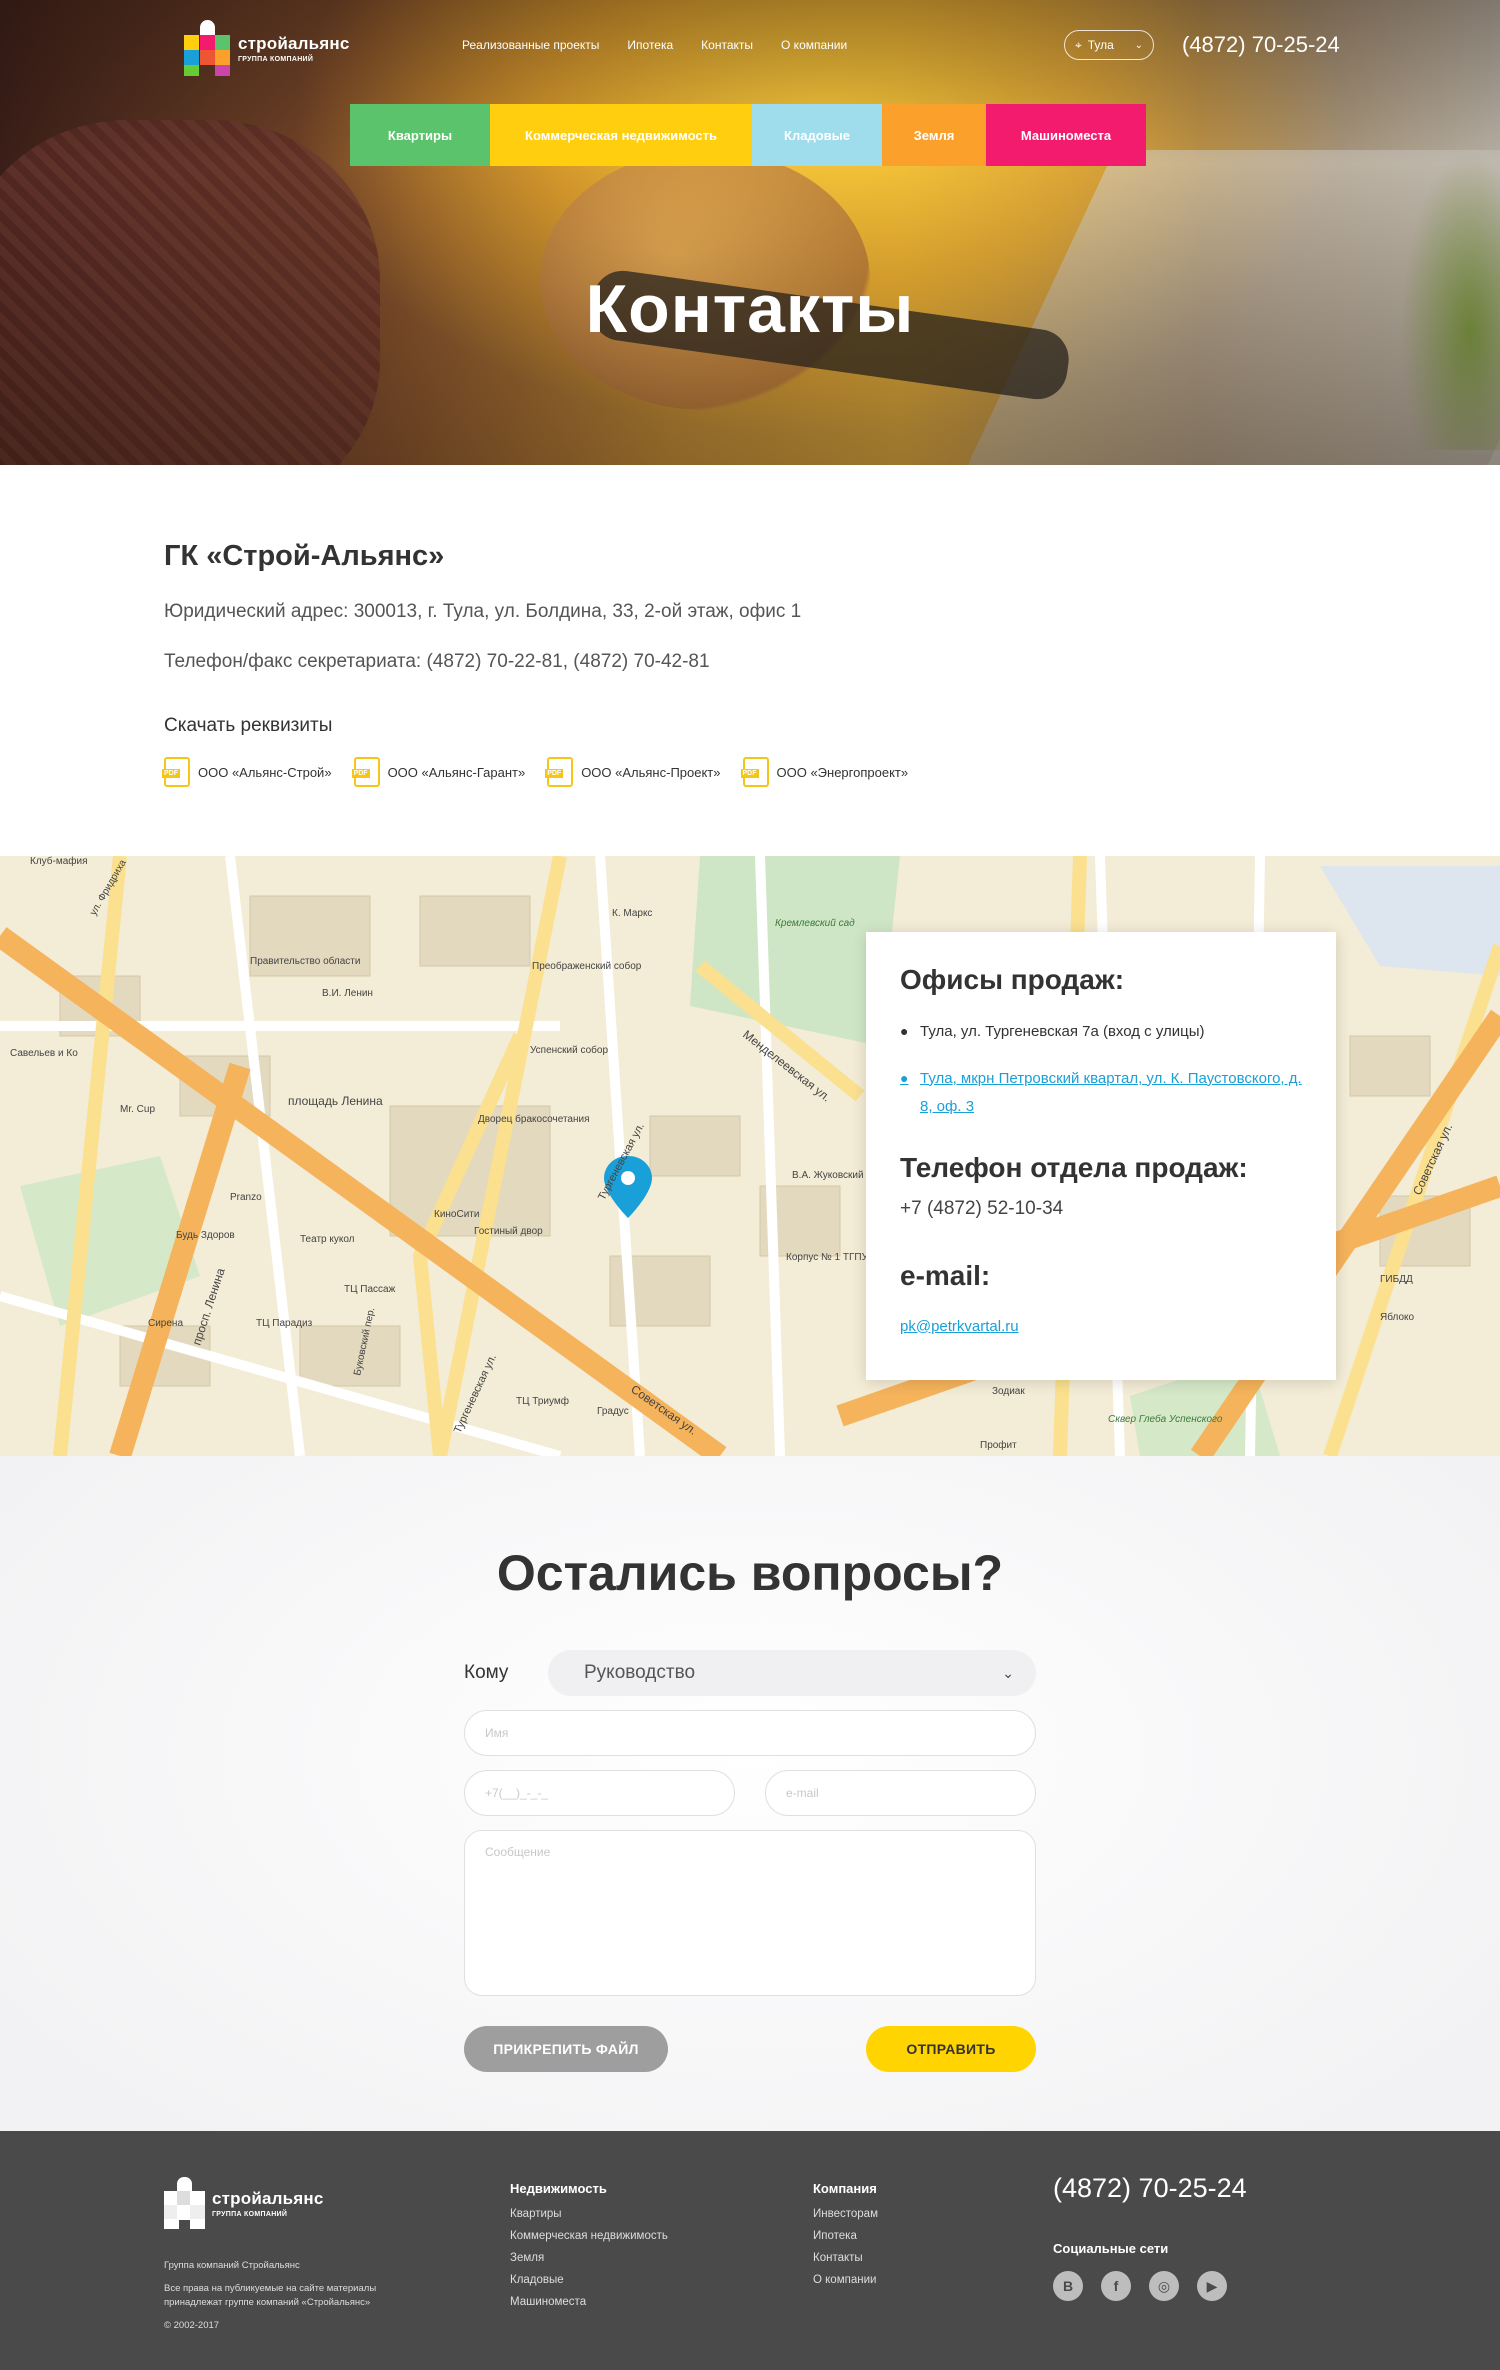  Describe the element at coordinates (845, 2214) in the screenshot. I see `footer-link-investors: Инвесторам` at that location.